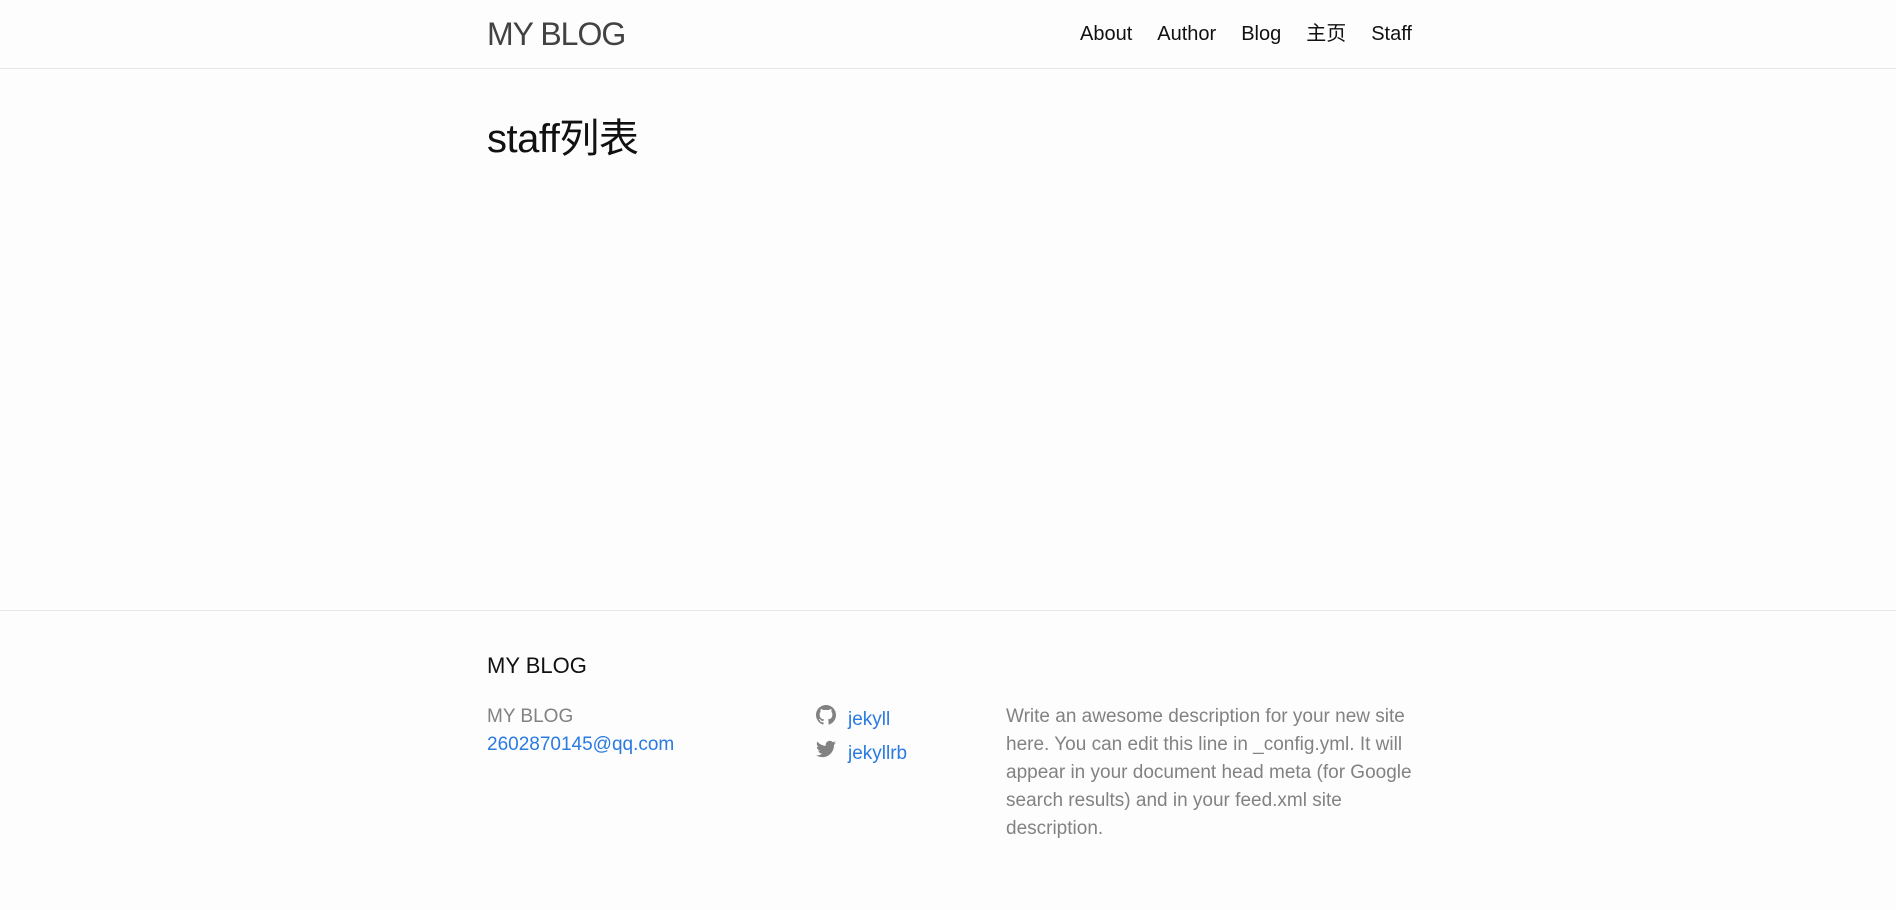 The image size is (1896, 910). What do you see at coordinates (537, 665) in the screenshot?
I see `footer-heading: MY BLOG` at bounding box center [537, 665].